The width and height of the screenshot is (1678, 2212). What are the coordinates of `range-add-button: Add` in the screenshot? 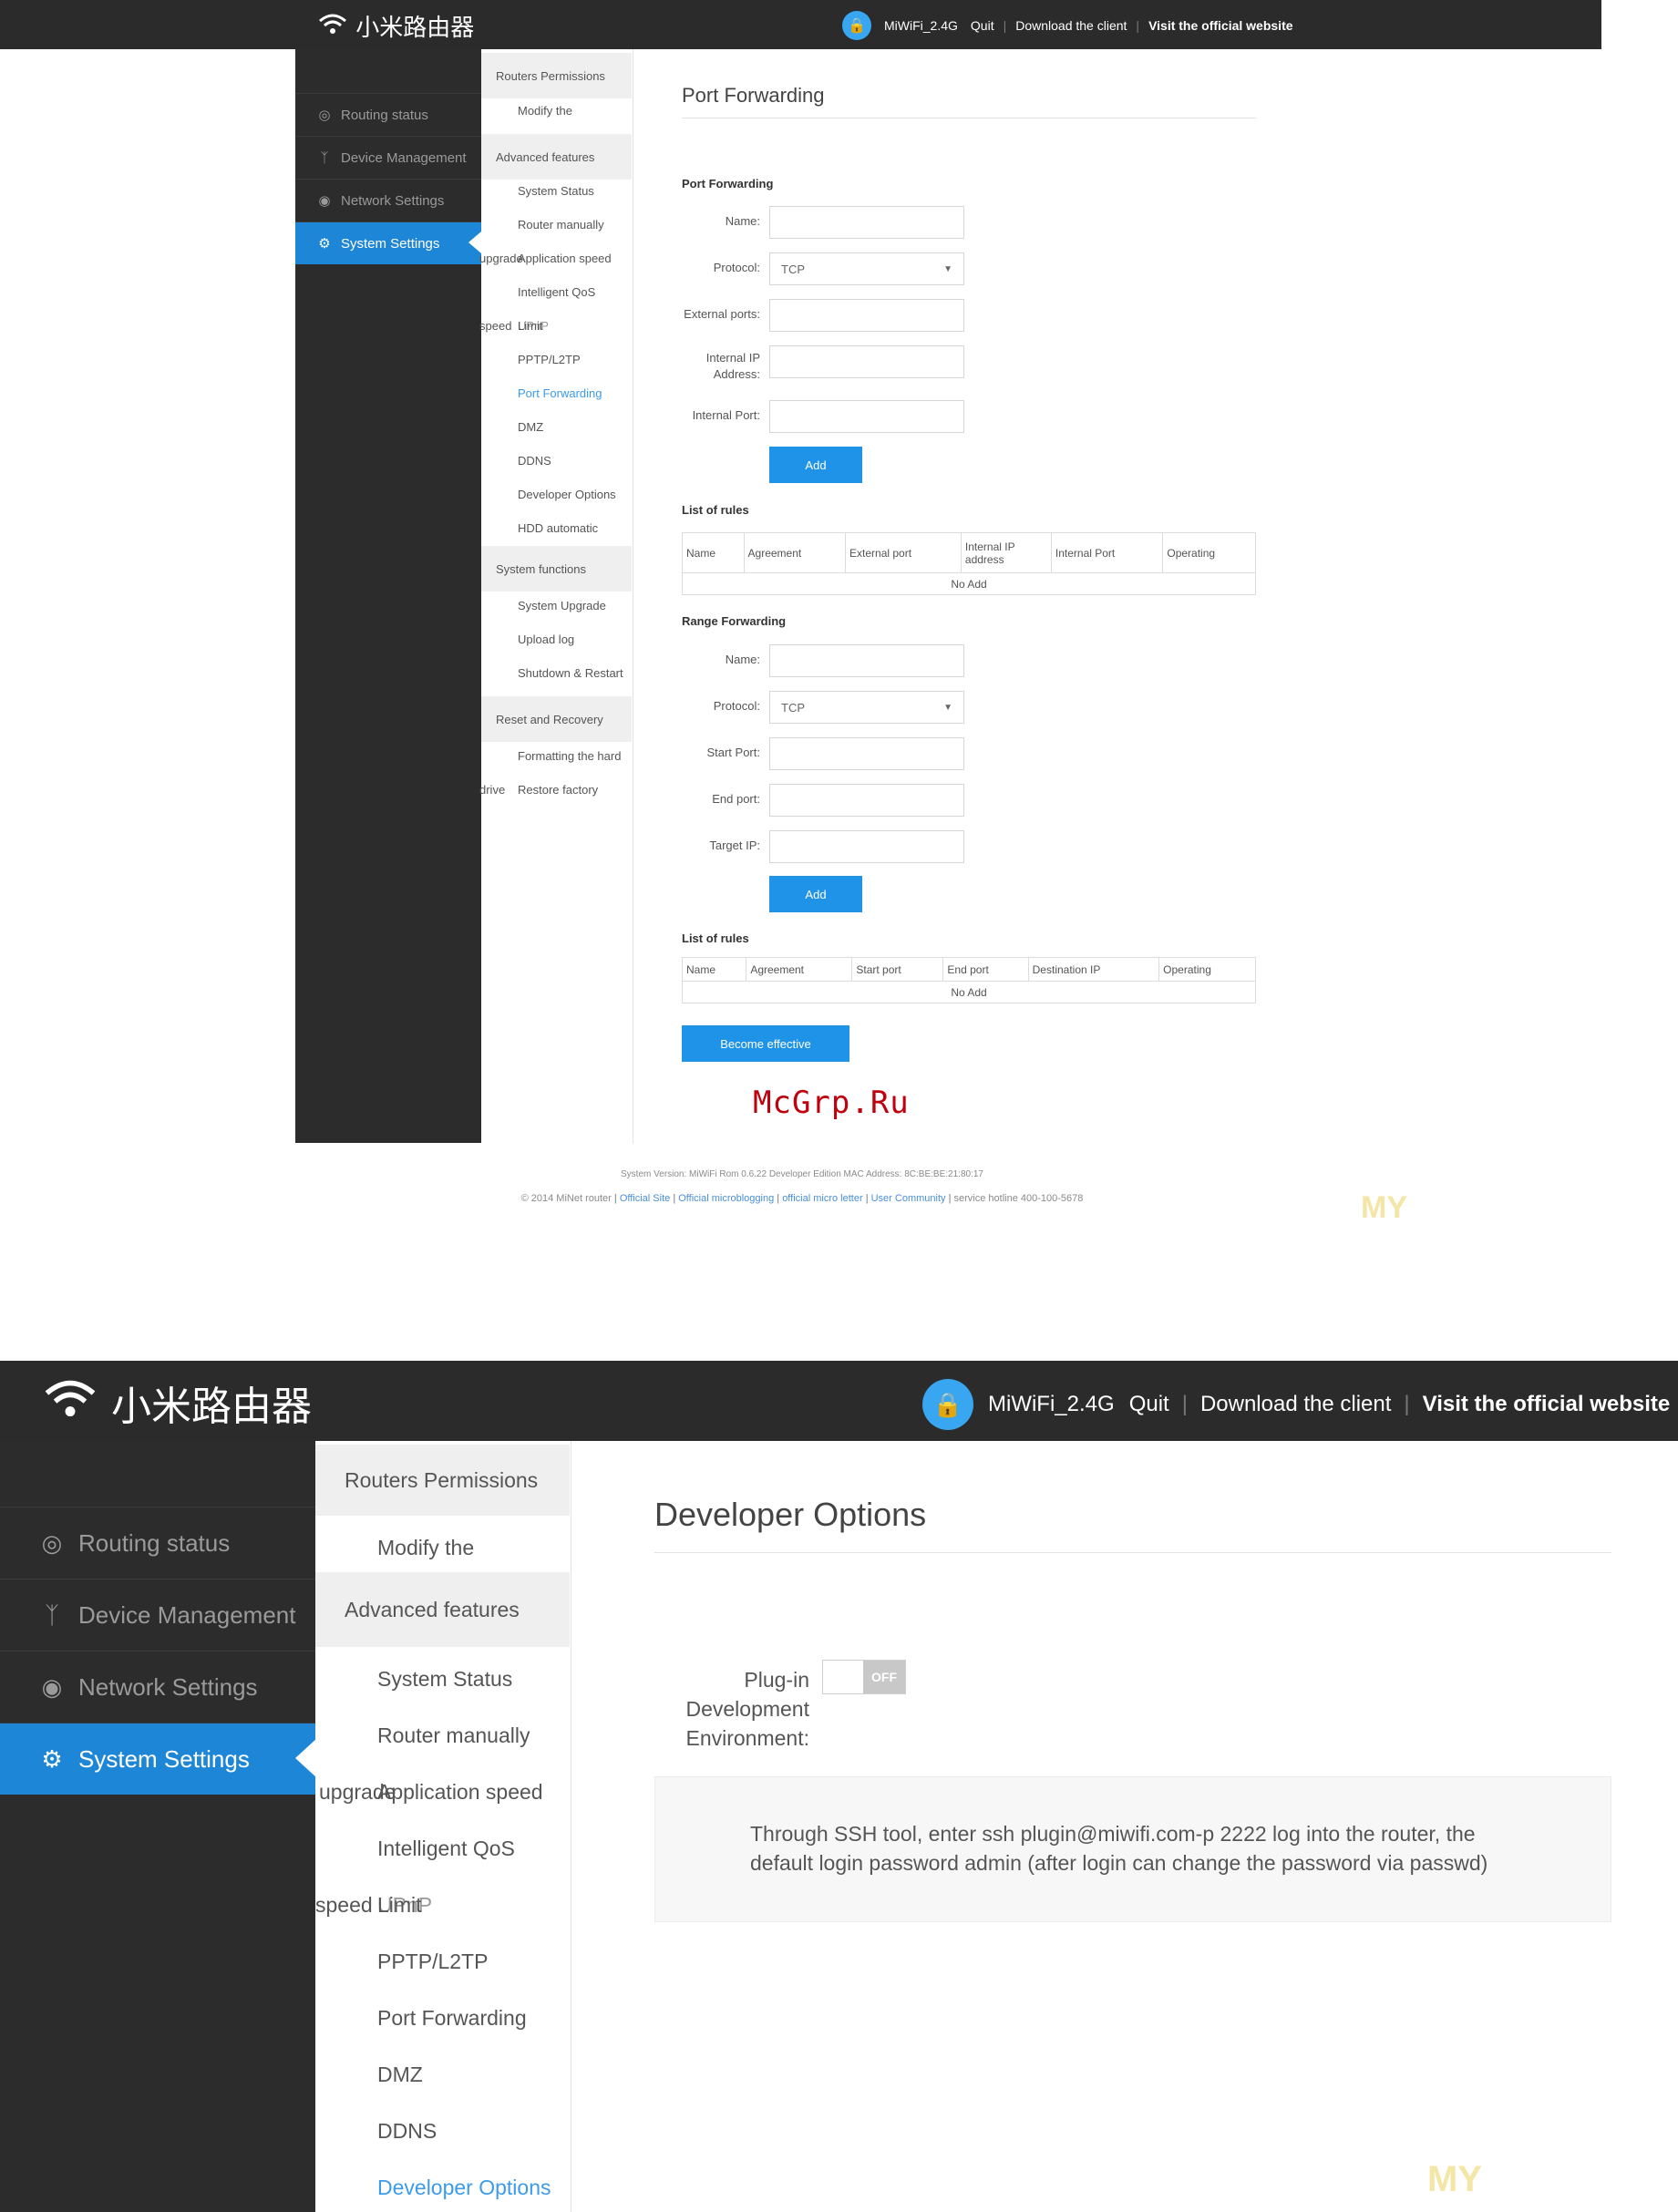 It's located at (816, 894).